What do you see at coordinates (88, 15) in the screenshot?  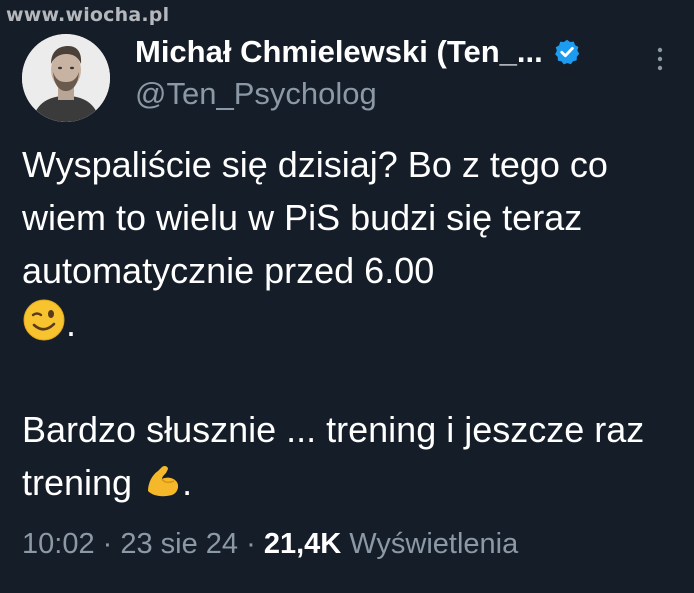 I see `watermark: www.wiocha.pl` at bounding box center [88, 15].